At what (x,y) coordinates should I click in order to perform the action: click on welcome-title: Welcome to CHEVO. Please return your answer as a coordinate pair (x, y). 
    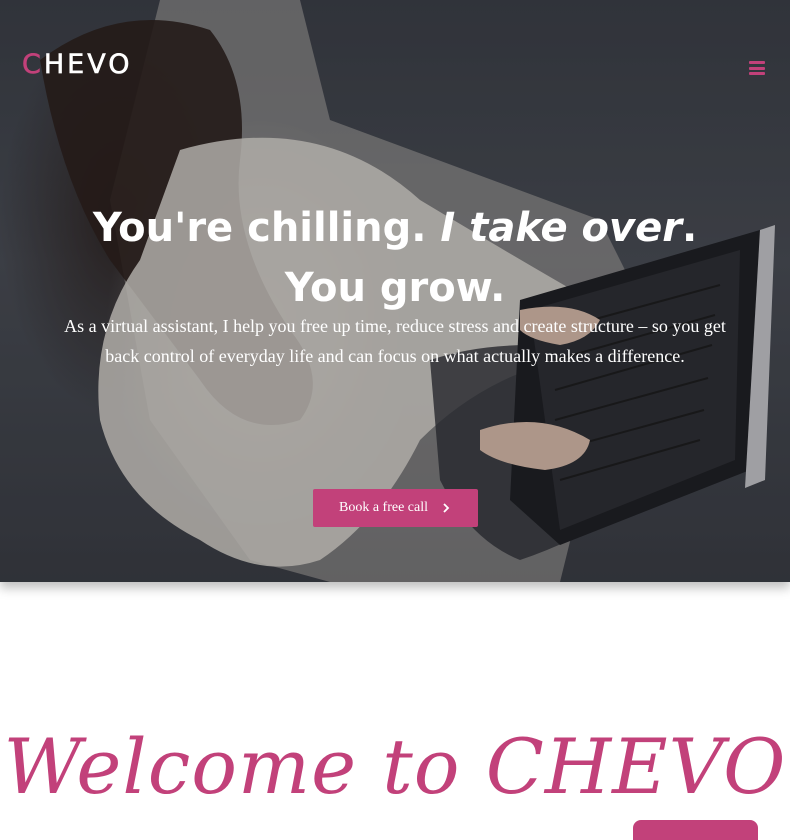
    Looking at the image, I should click on (395, 766).